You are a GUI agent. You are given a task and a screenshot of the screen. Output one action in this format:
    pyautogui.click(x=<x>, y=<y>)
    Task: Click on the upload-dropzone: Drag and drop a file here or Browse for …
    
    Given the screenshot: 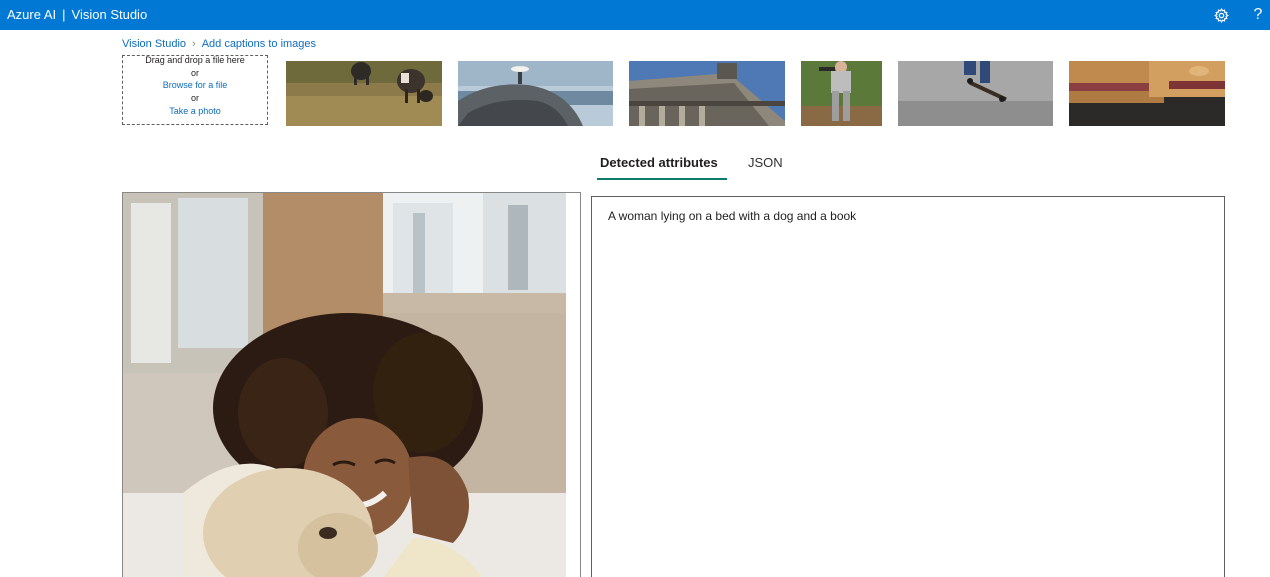 What is the action you would take?
    pyautogui.click(x=195, y=90)
    